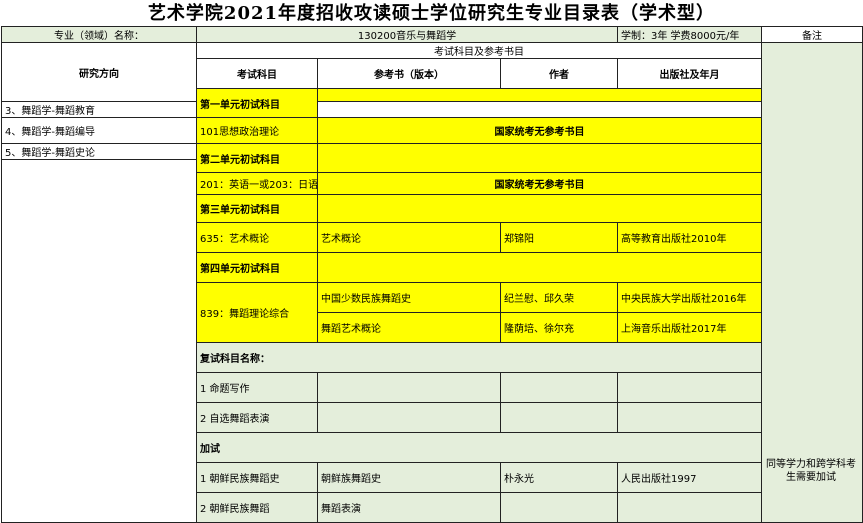 The image size is (863, 523). What do you see at coordinates (539, 95) in the screenshot?
I see `unit1-label-fill` at bounding box center [539, 95].